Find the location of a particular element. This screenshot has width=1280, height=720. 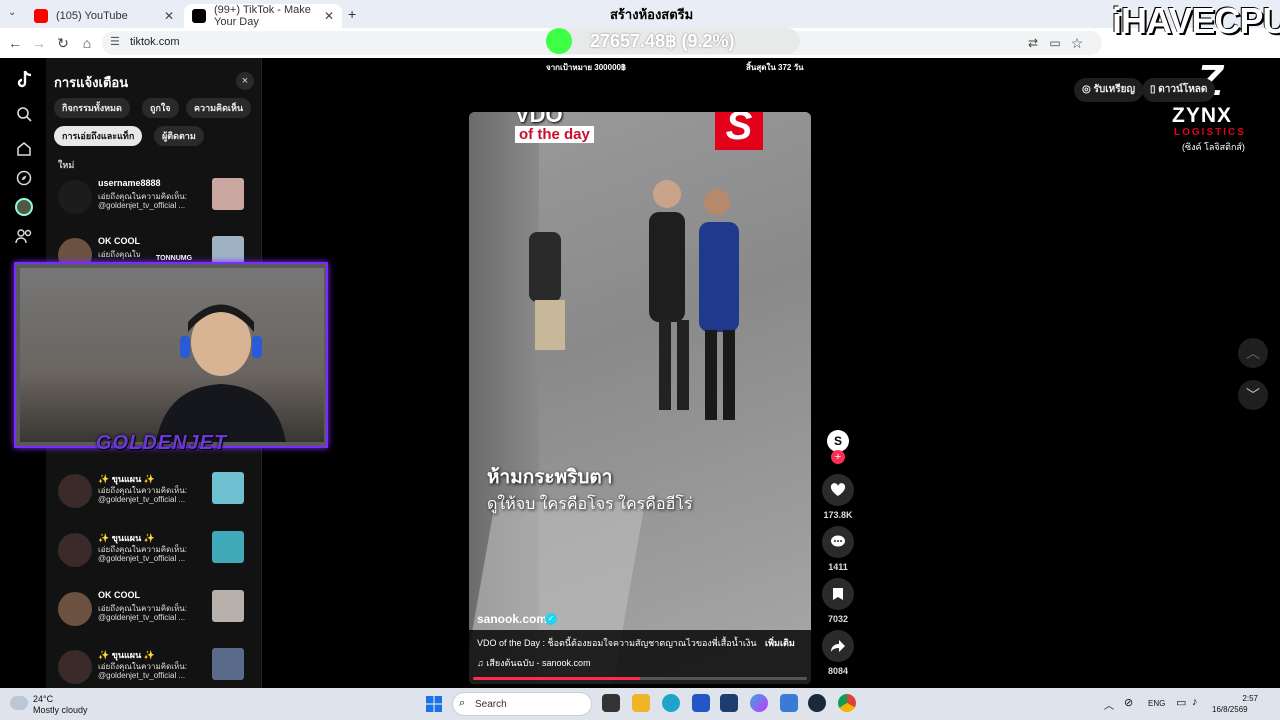

explore-icon is located at coordinates (24, 178).